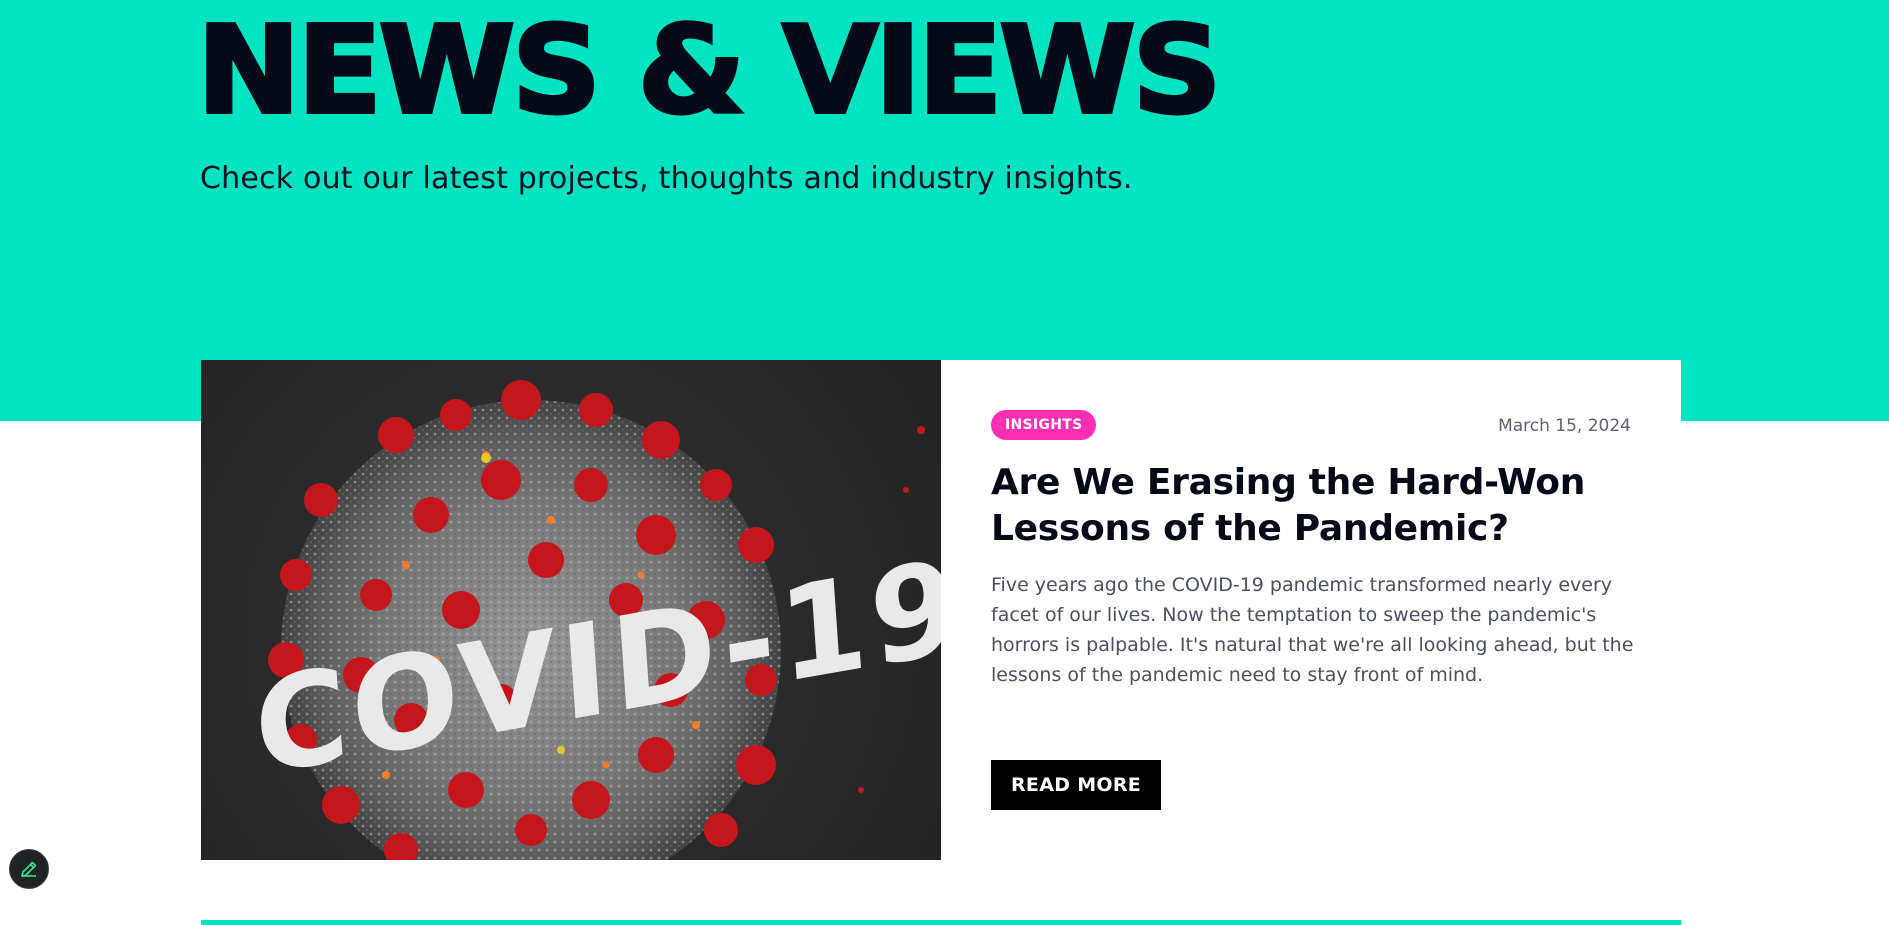 This screenshot has height=925, width=1889. What do you see at coordinates (1076, 785) in the screenshot?
I see `read-more-button: READ MORE` at bounding box center [1076, 785].